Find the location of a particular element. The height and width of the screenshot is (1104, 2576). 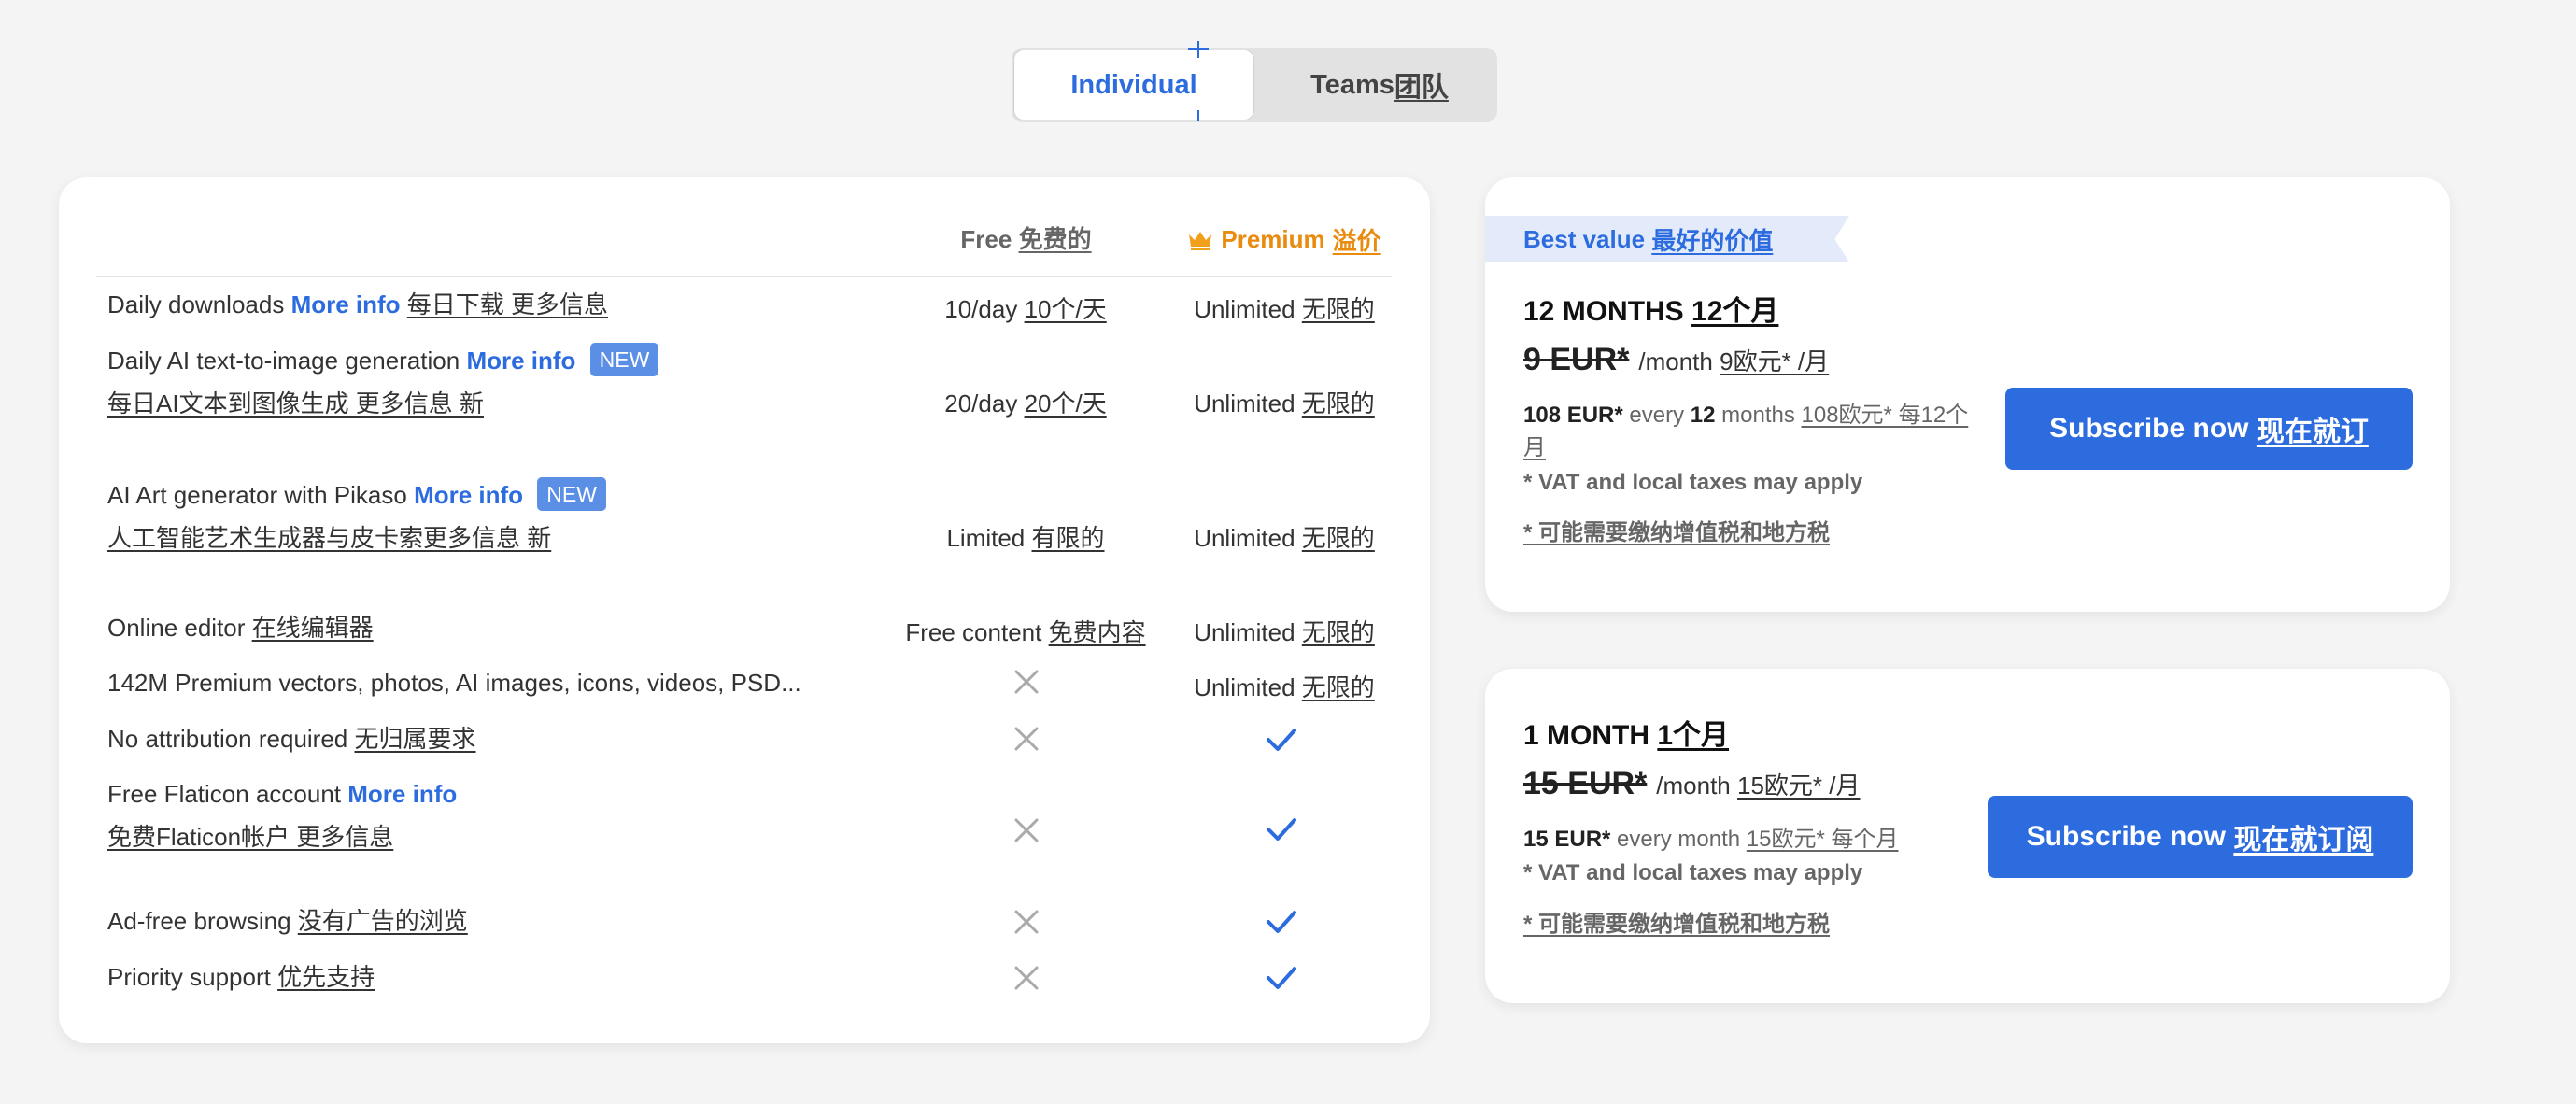

feature-row-priority-support: Priority support 优先支持 is located at coordinates (241, 977).